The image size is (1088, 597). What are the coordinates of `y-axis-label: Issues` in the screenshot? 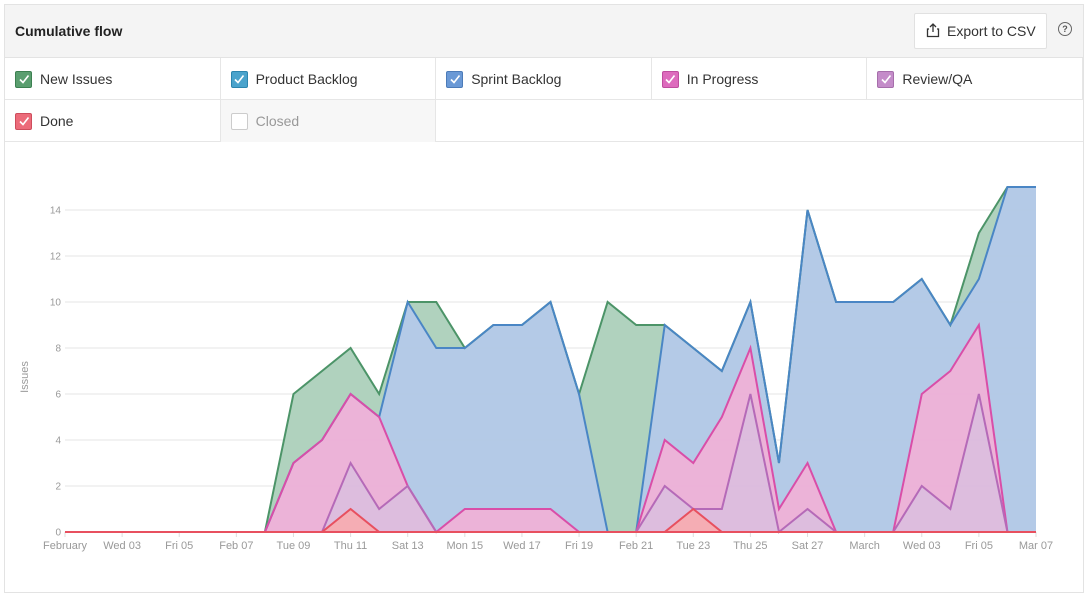 It's located at (25, 377).